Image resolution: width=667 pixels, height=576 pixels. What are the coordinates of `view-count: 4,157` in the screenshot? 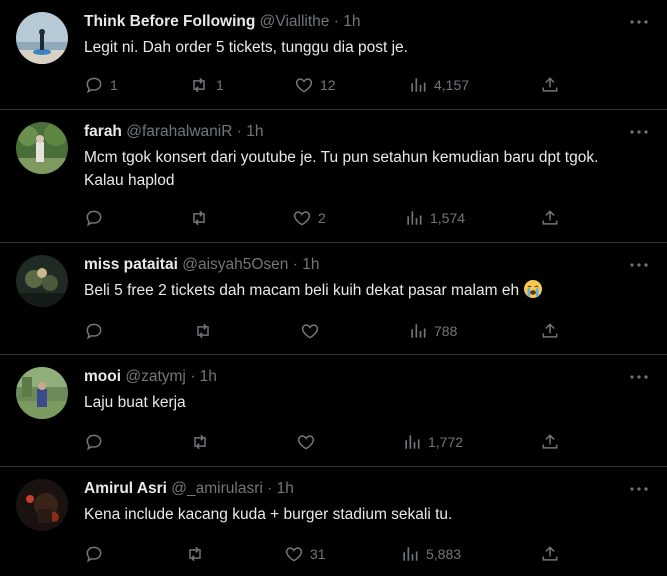 It's located at (452, 85).